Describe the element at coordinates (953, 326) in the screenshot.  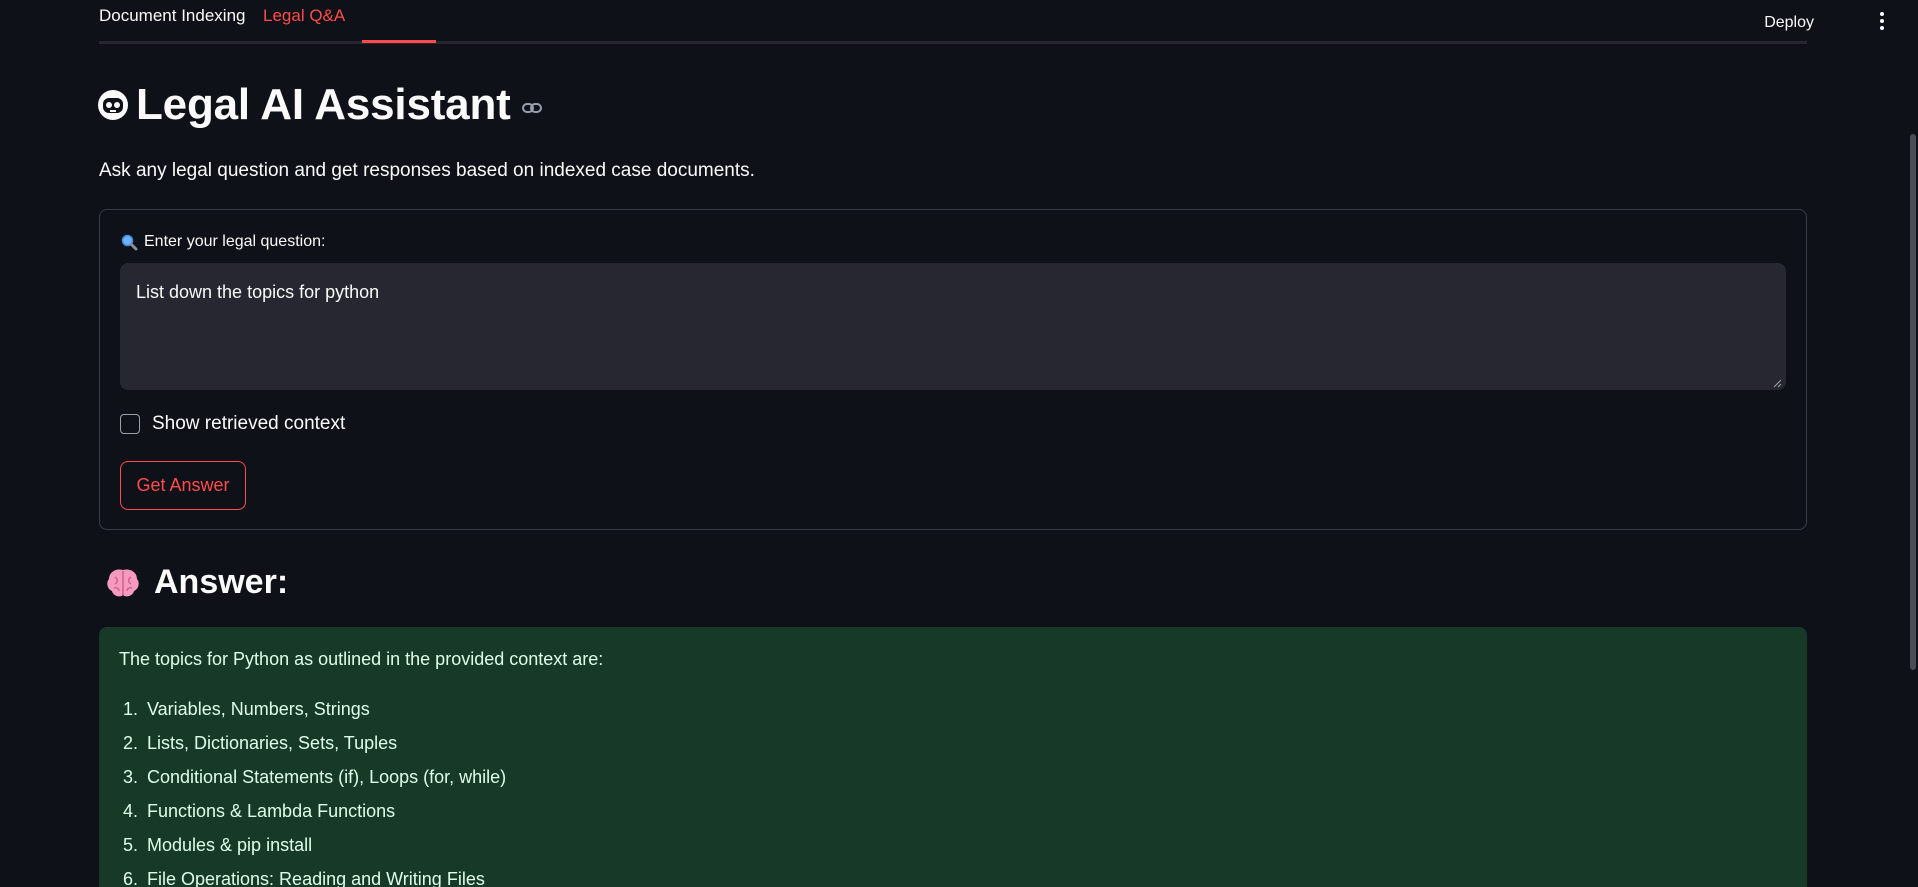
I see `question-input: List down the topics for python` at that location.